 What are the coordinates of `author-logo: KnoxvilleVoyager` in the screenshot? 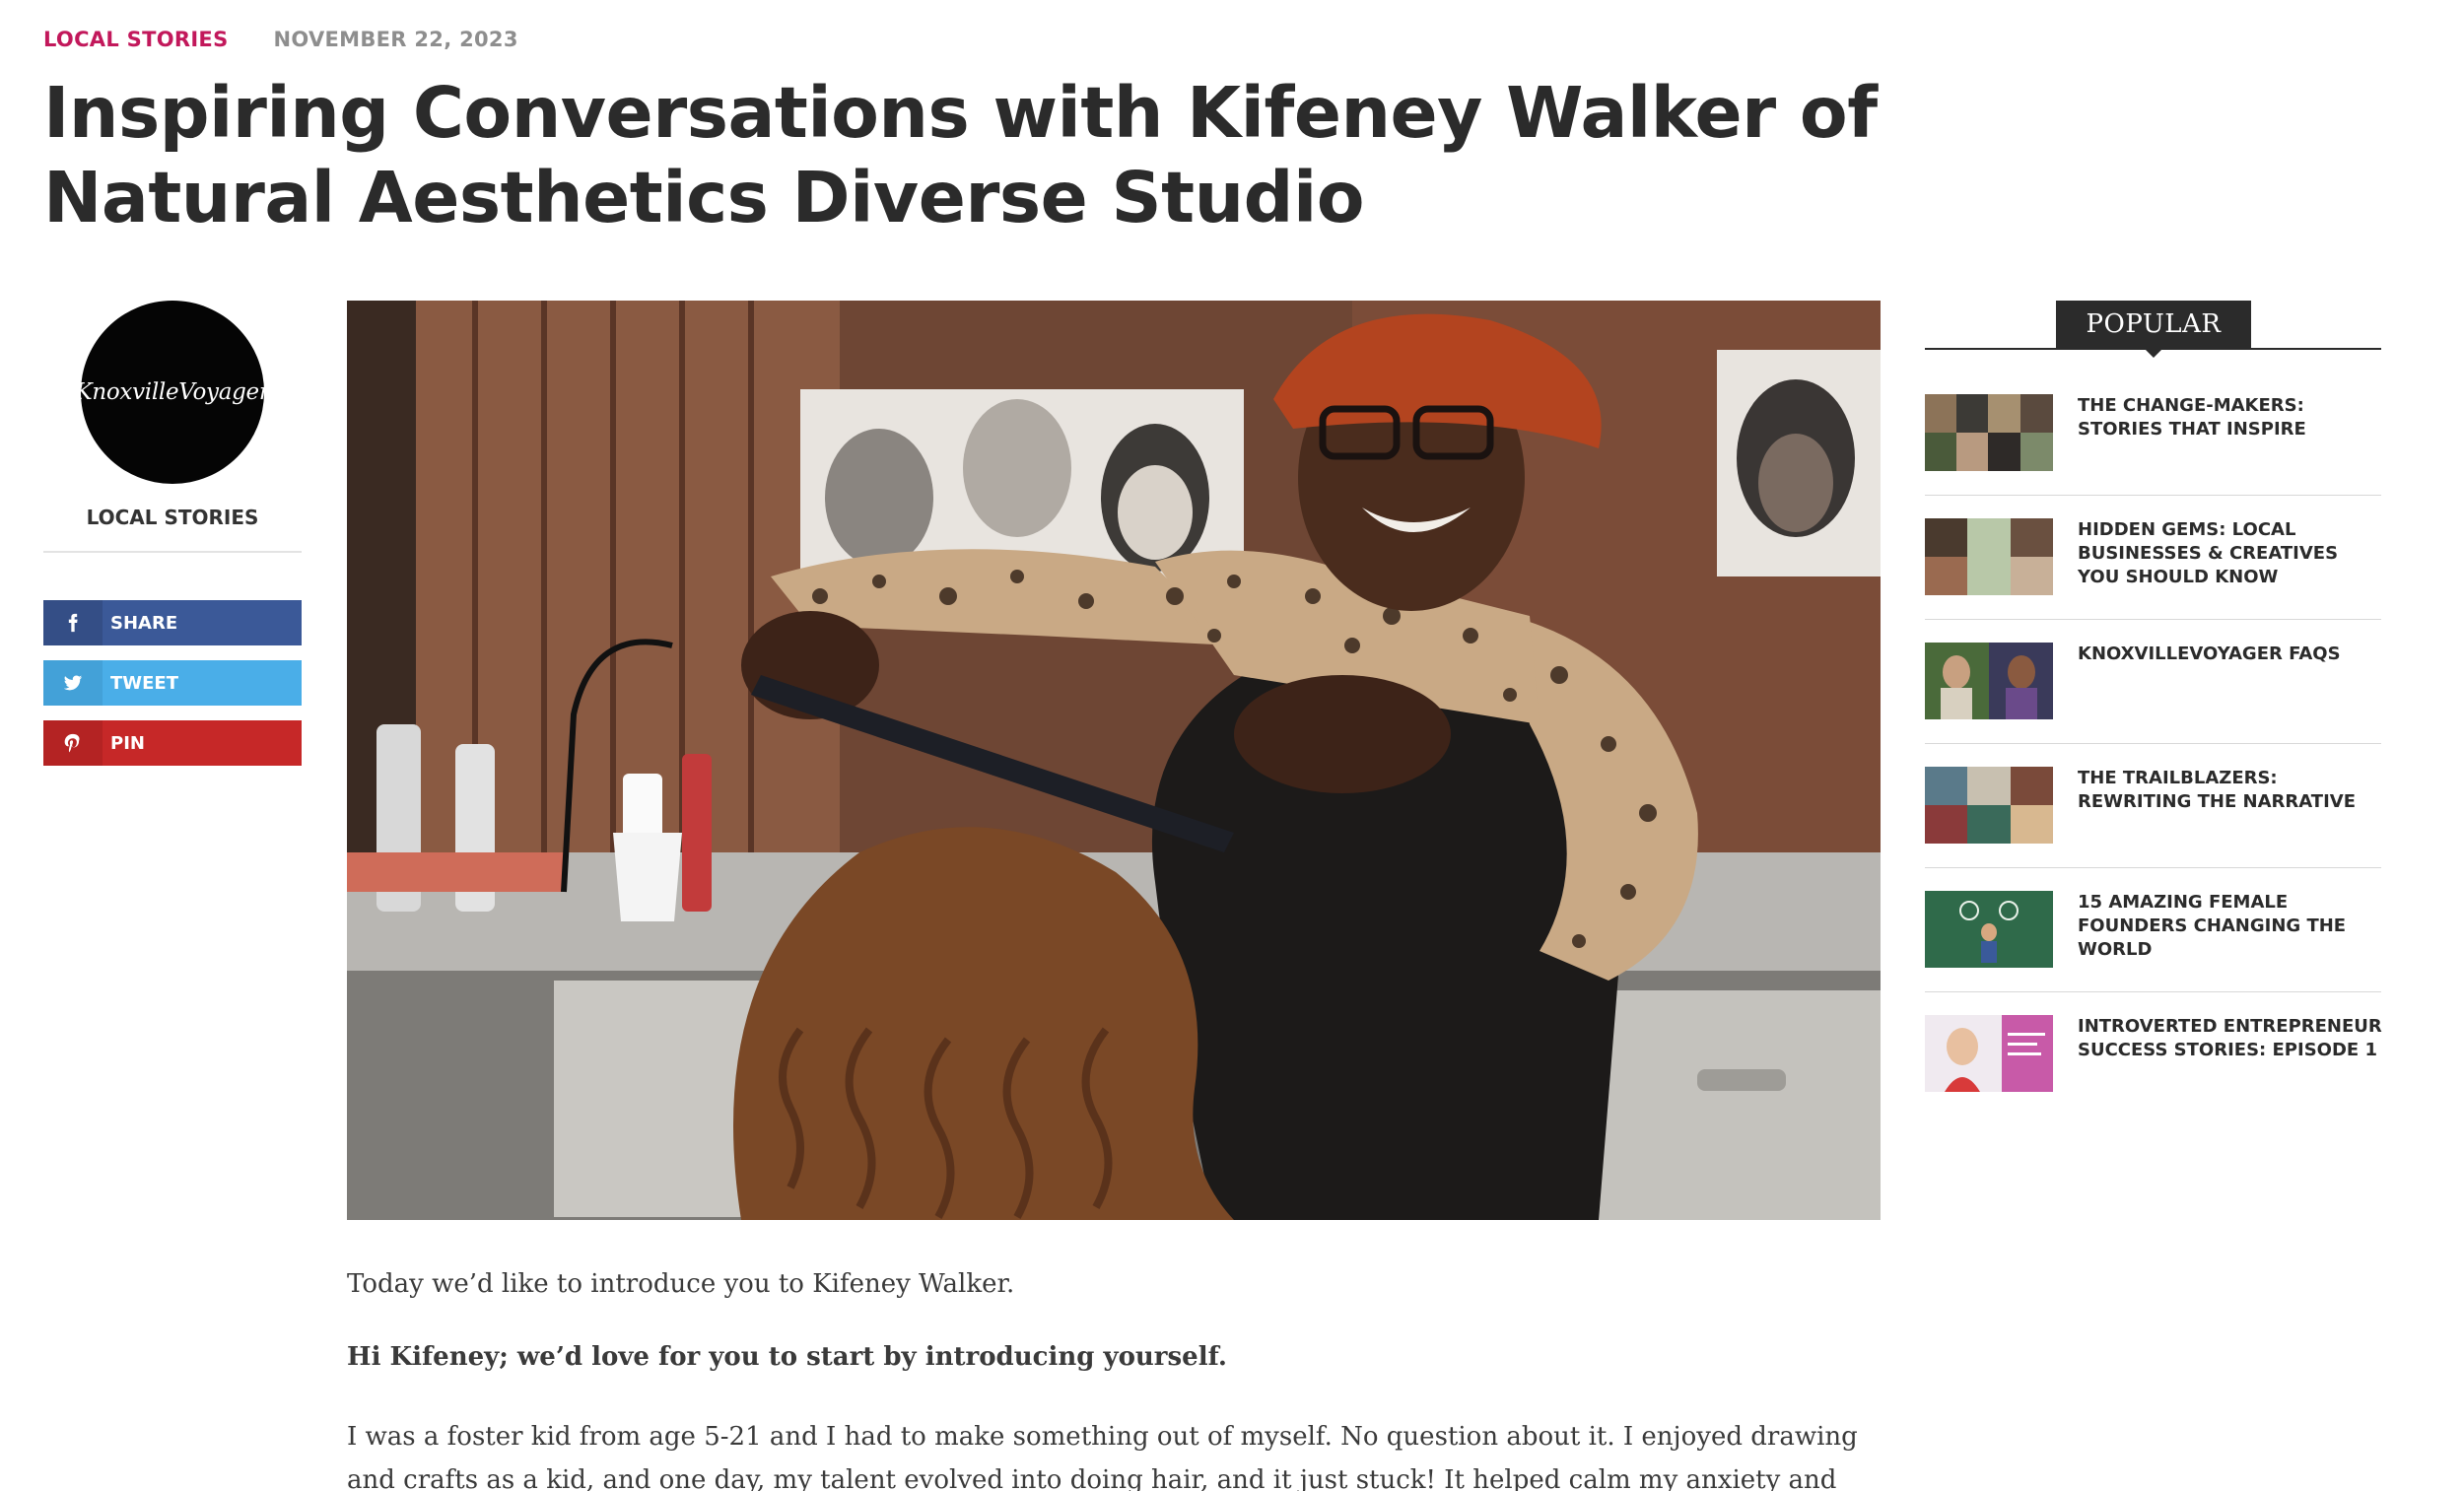 It's located at (172, 392).